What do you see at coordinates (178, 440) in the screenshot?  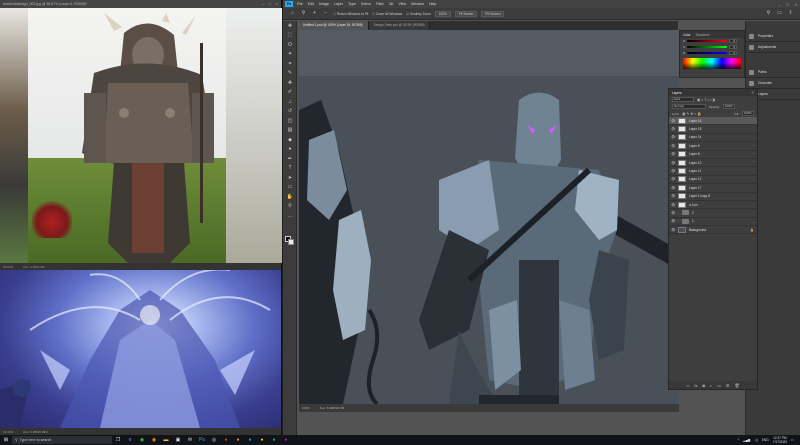 I see `store-icon: ▣` at bounding box center [178, 440].